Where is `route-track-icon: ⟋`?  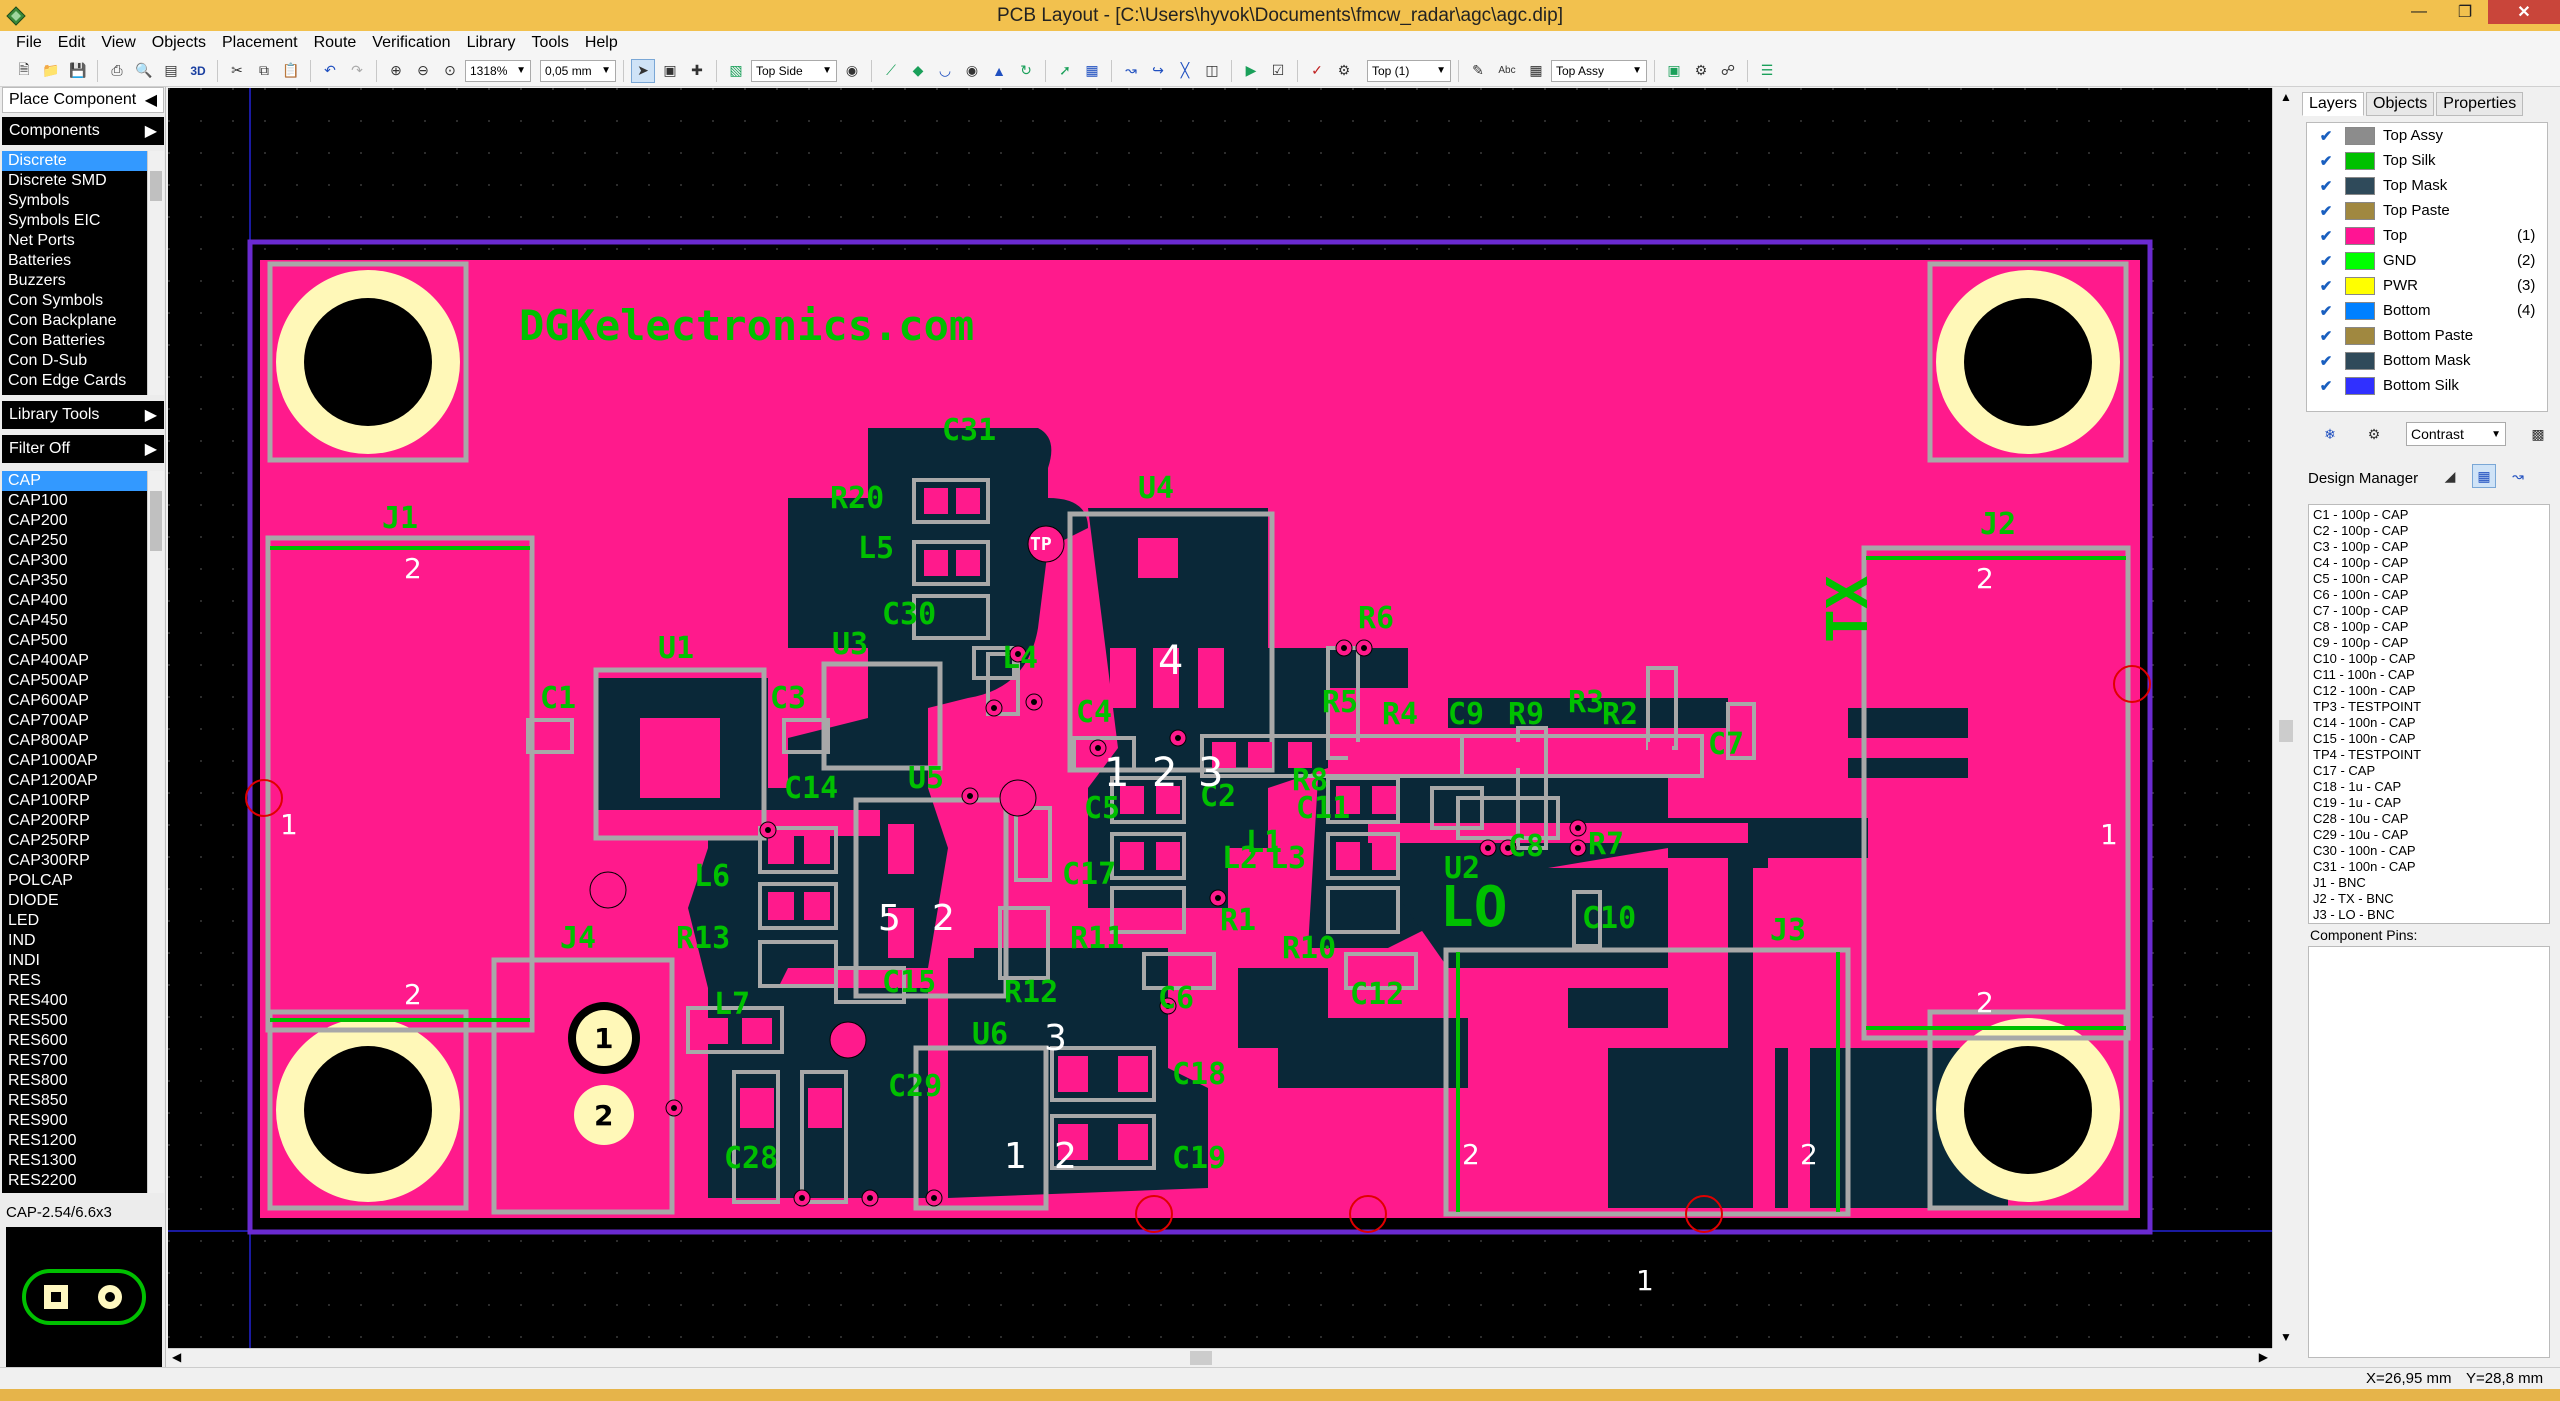
route-track-icon: ⟋ is located at coordinates (891, 71).